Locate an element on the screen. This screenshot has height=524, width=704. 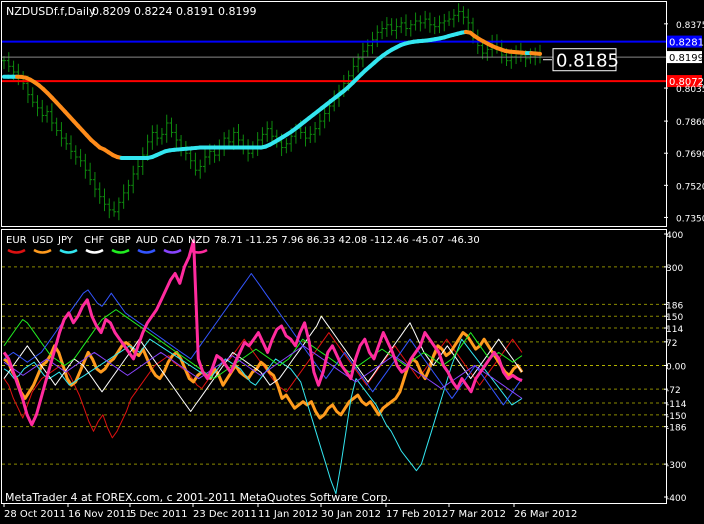
date-label: 7 Mar 2012 is located at coordinates (477, 514).